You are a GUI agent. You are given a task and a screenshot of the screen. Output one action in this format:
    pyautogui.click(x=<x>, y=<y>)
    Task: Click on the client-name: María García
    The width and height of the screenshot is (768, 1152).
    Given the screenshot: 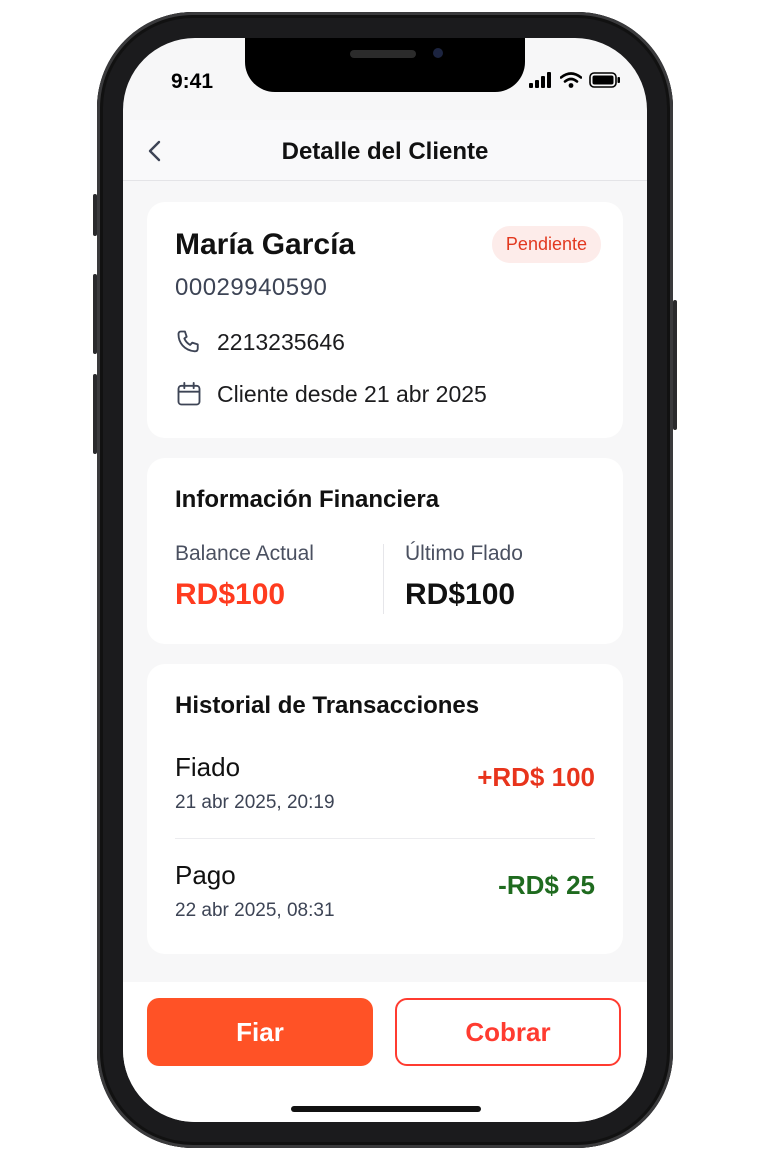 What is the action you would take?
    pyautogui.click(x=265, y=244)
    